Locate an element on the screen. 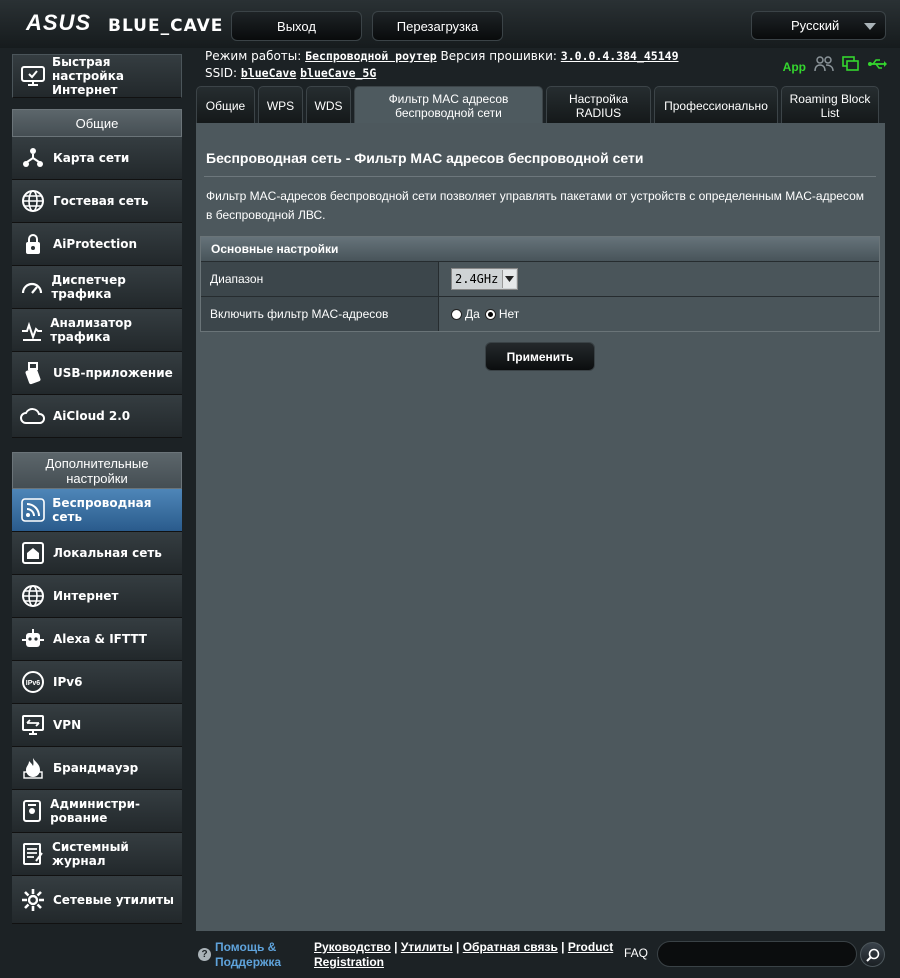  sidebar-item-network-map: Карта сети is located at coordinates (97, 158).